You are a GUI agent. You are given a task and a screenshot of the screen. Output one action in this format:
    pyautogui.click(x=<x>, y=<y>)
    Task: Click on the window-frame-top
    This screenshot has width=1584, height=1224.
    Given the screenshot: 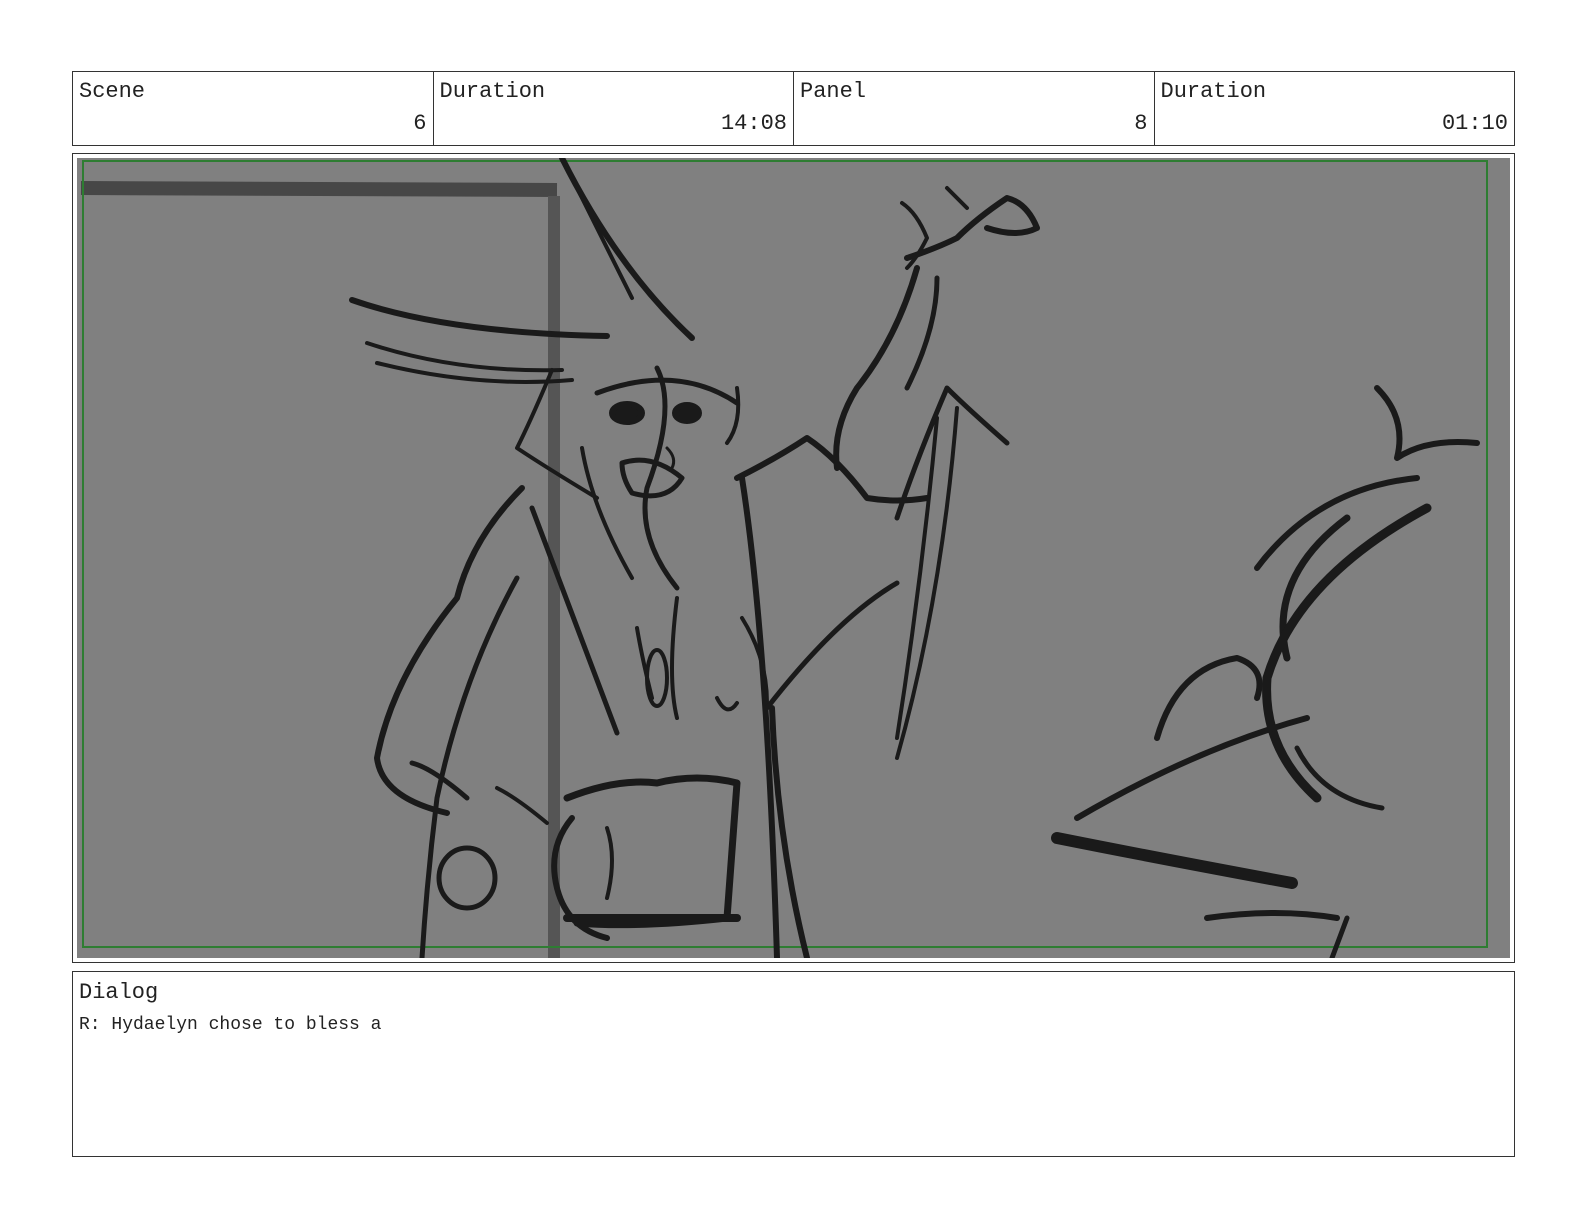 What is the action you would take?
    pyautogui.click(x=319, y=189)
    